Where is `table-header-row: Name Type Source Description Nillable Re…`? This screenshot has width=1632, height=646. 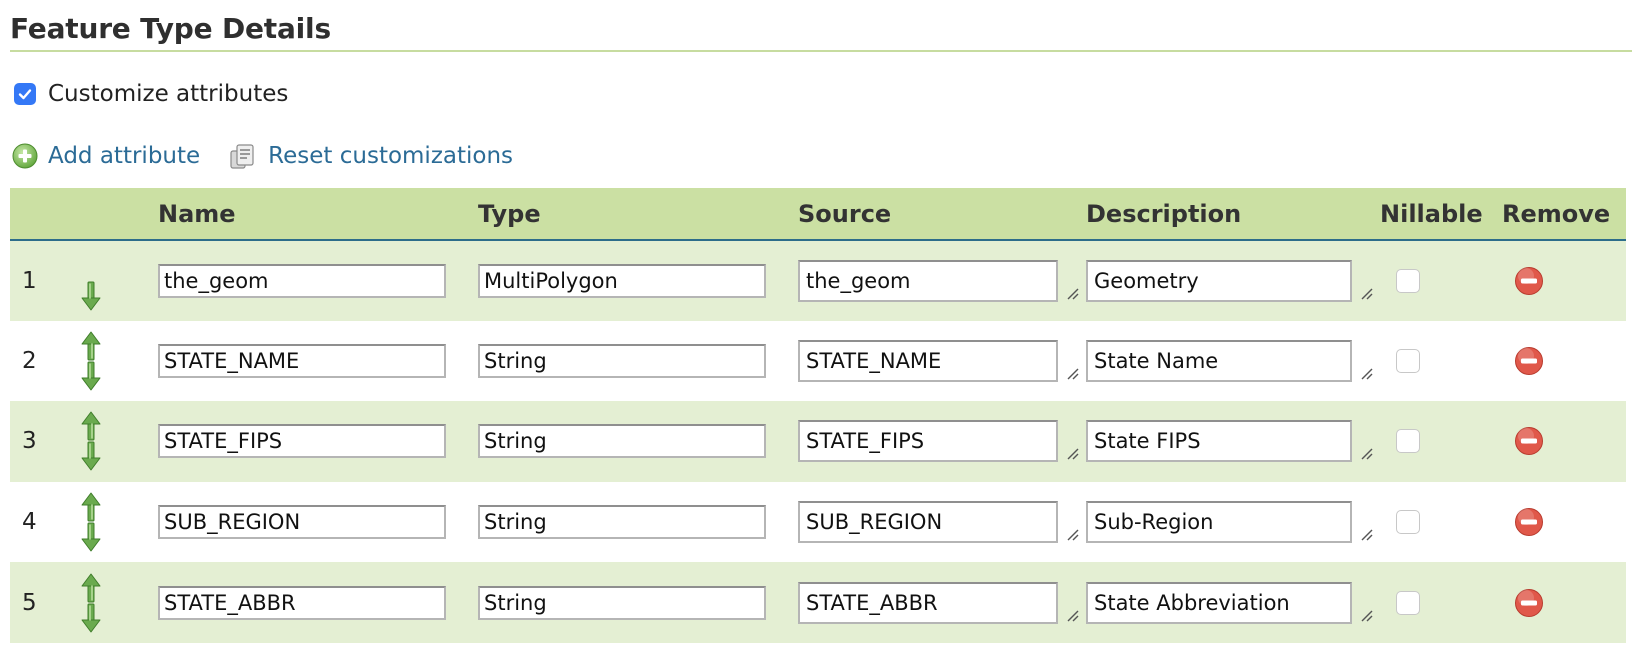
table-header-row: Name Type Source Description Nillable Re… is located at coordinates (818, 214).